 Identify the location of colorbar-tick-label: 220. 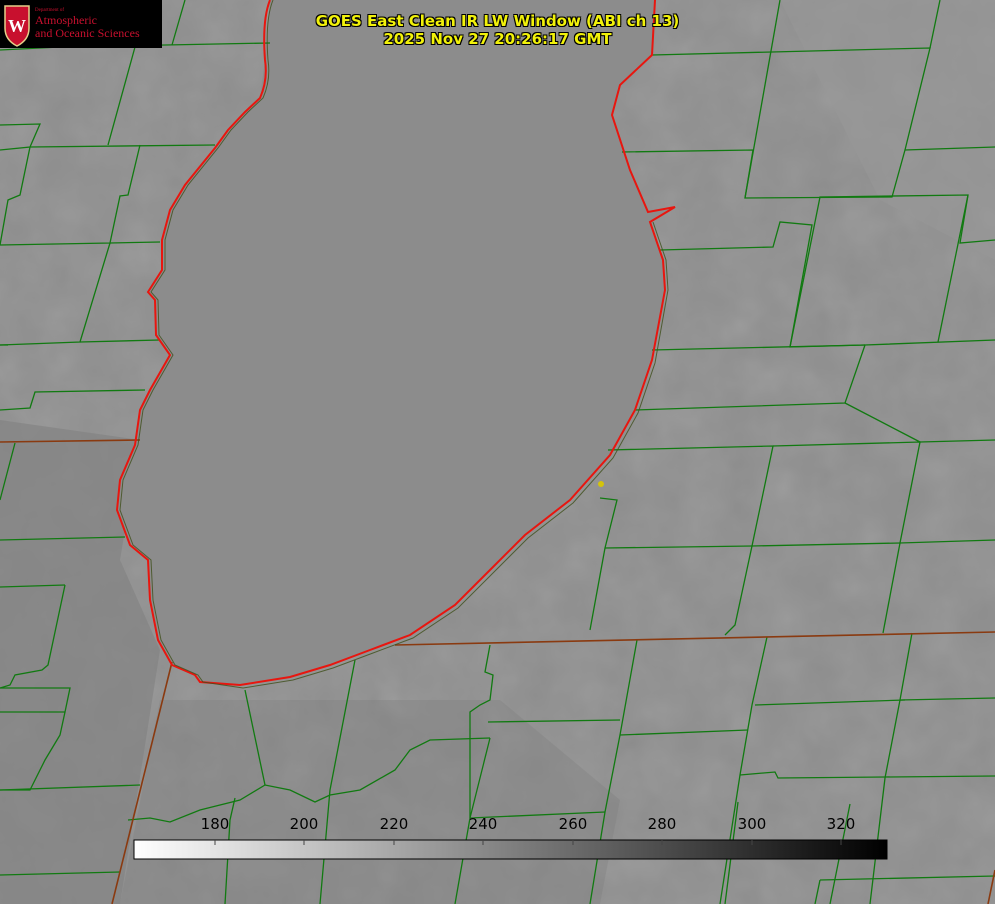
(394, 824).